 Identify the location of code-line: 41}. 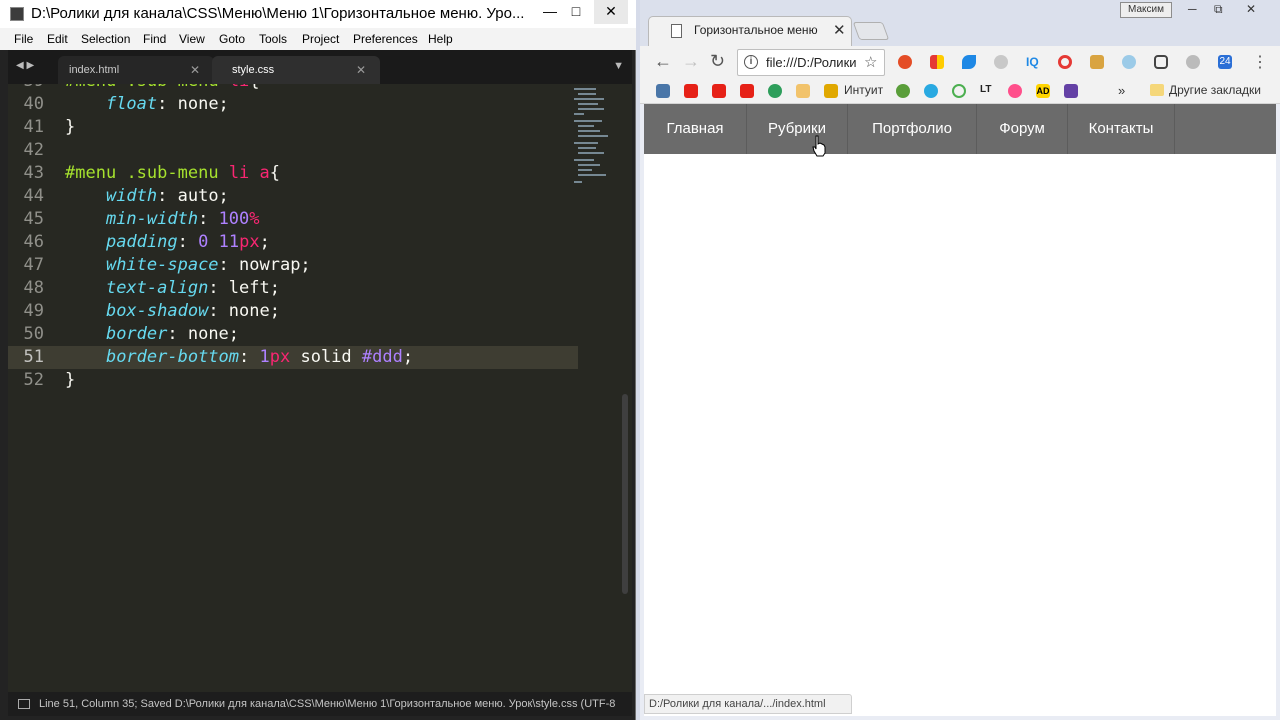
(49, 127).